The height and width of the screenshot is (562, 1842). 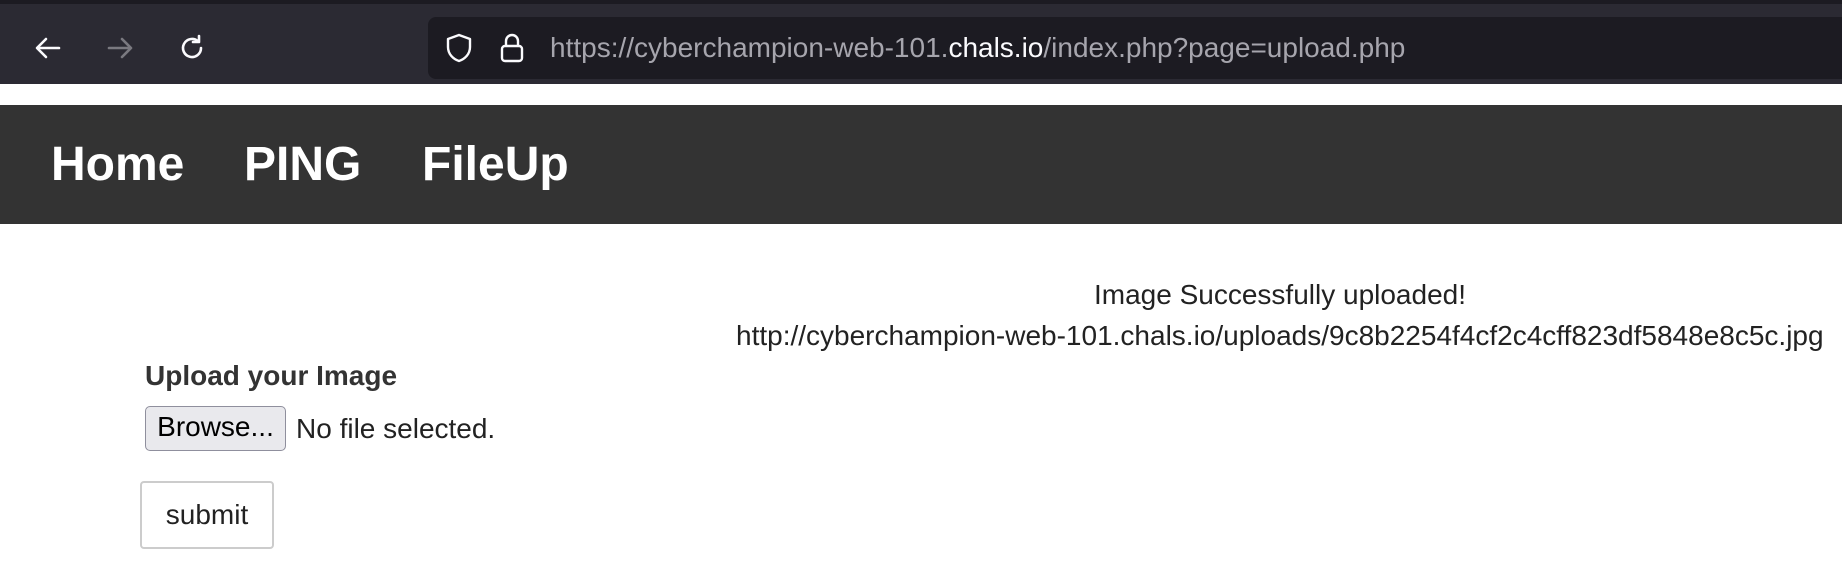 I want to click on reload-icon, so click(x=192, y=46).